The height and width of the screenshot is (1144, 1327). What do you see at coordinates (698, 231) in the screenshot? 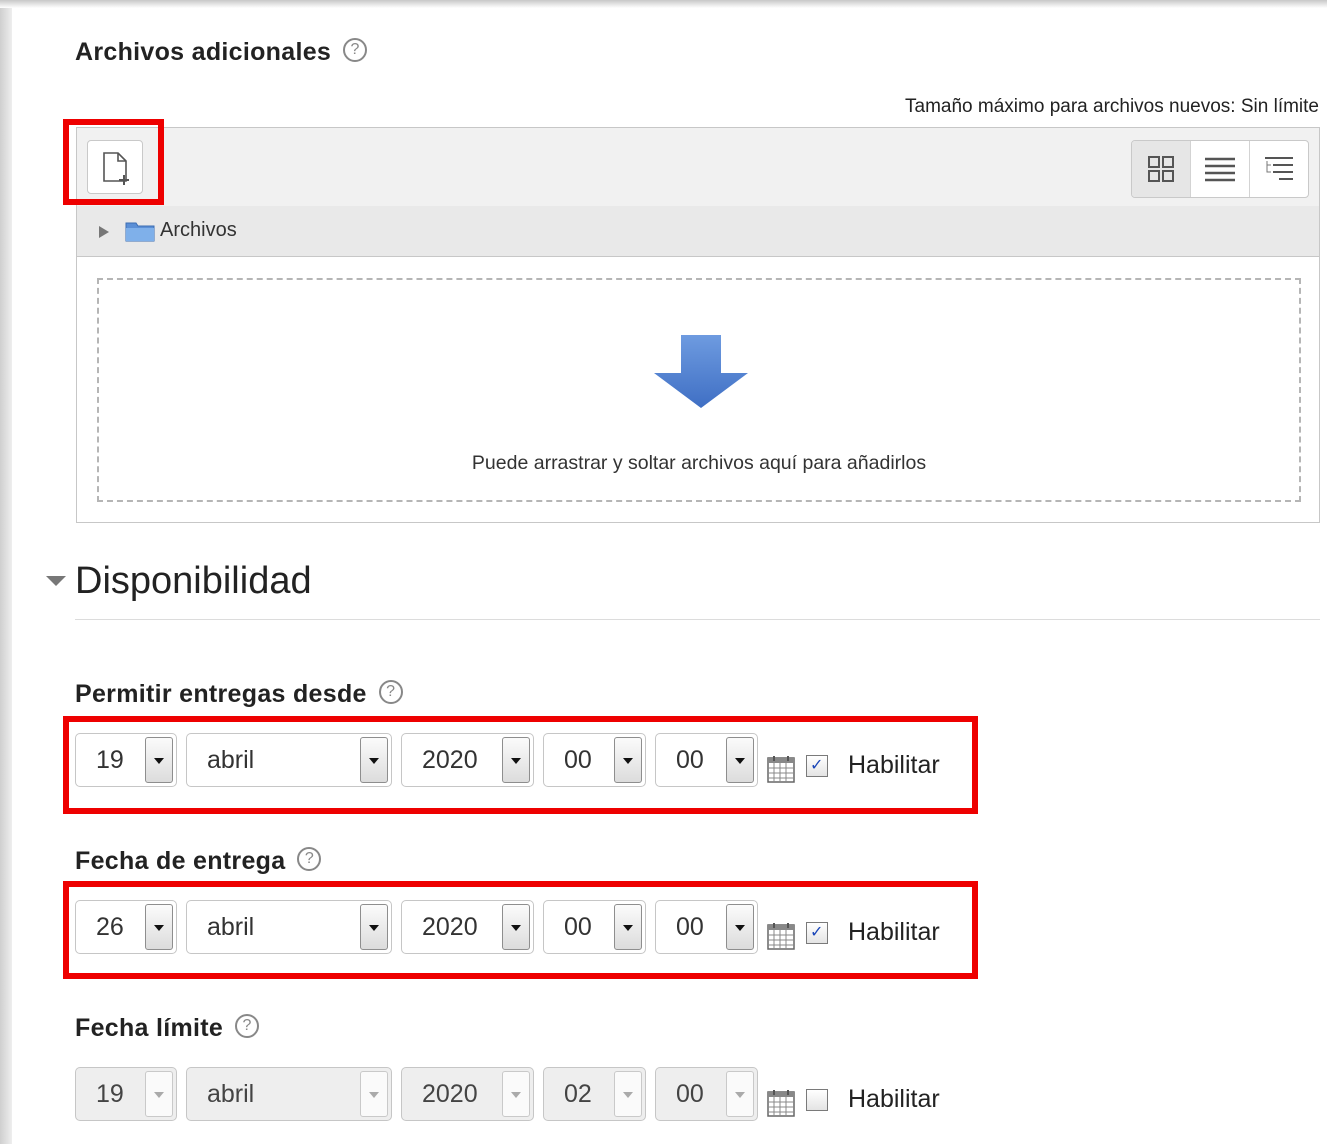
I see `file-path-bar: Archivos` at bounding box center [698, 231].